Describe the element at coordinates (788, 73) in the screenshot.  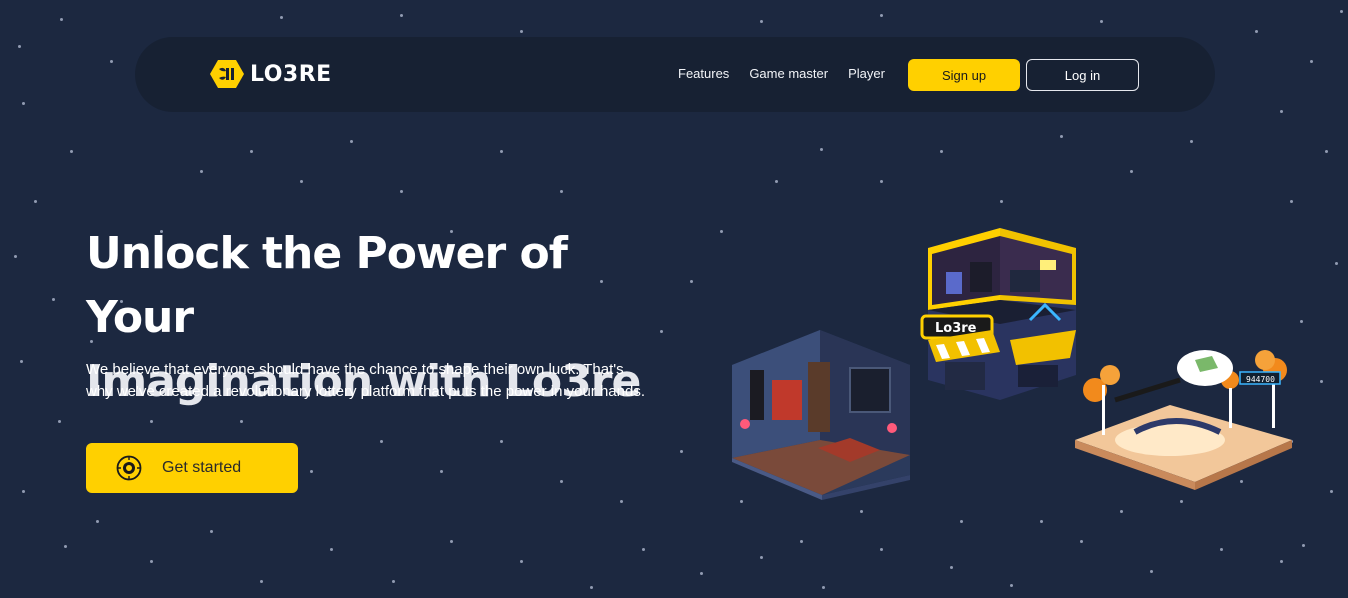
I see `nav-link-game-master: Game master` at that location.